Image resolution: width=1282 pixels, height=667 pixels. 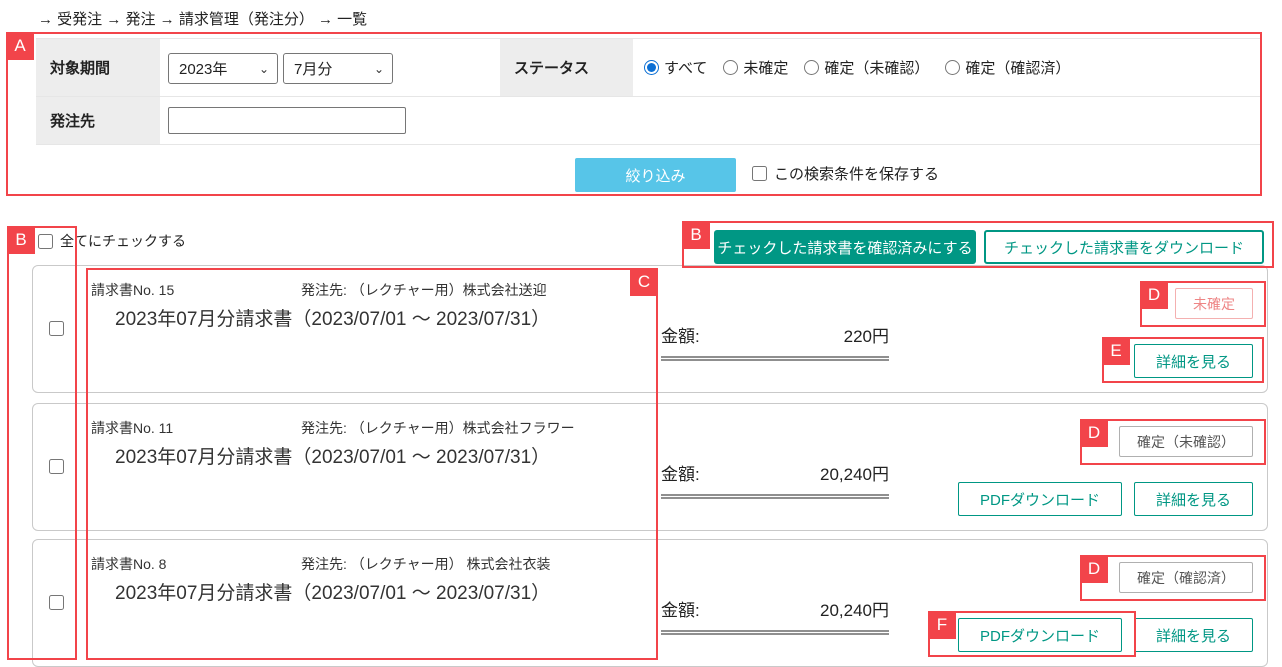 I want to click on status-radio-fixed-unconfirmed: 確定（未確認）, so click(x=866, y=67).